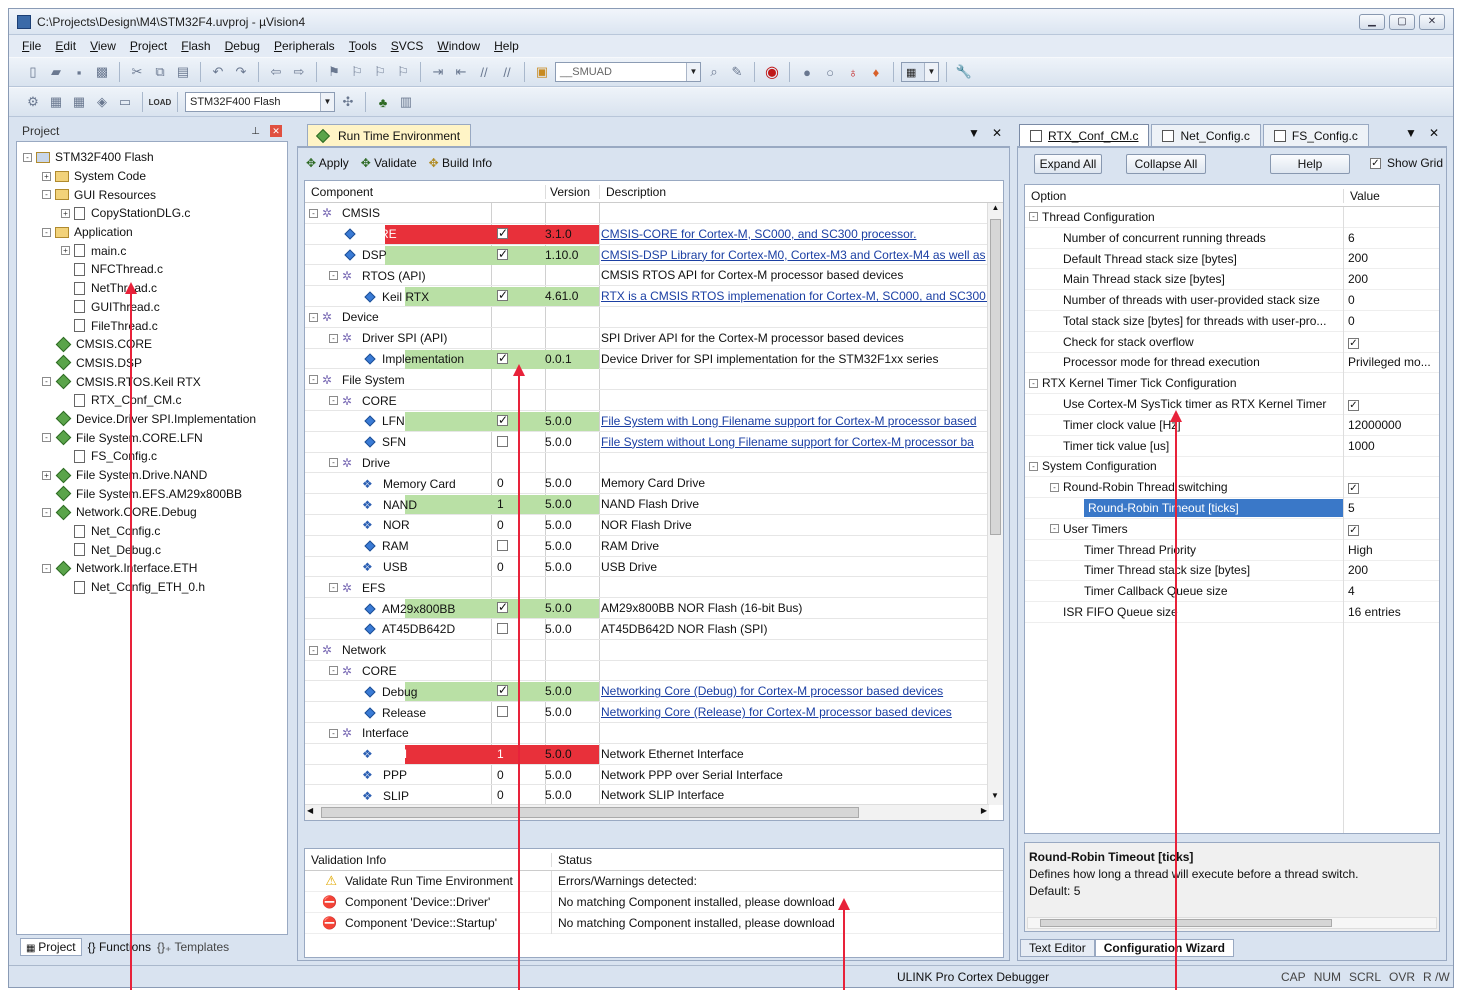 The width and height of the screenshot is (1459, 990). I want to click on rte-component-row: - ✲ CORE, so click(363, 671).